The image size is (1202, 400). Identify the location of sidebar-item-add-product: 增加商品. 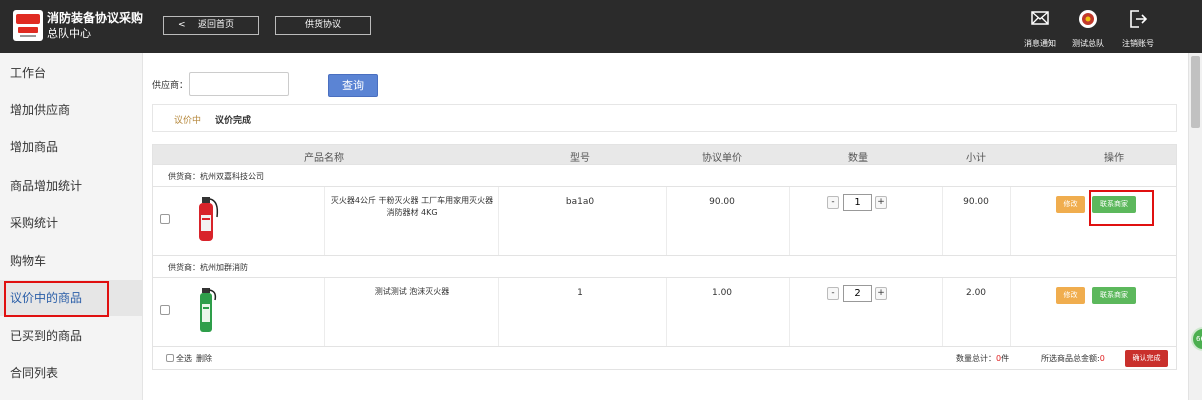
(71, 147).